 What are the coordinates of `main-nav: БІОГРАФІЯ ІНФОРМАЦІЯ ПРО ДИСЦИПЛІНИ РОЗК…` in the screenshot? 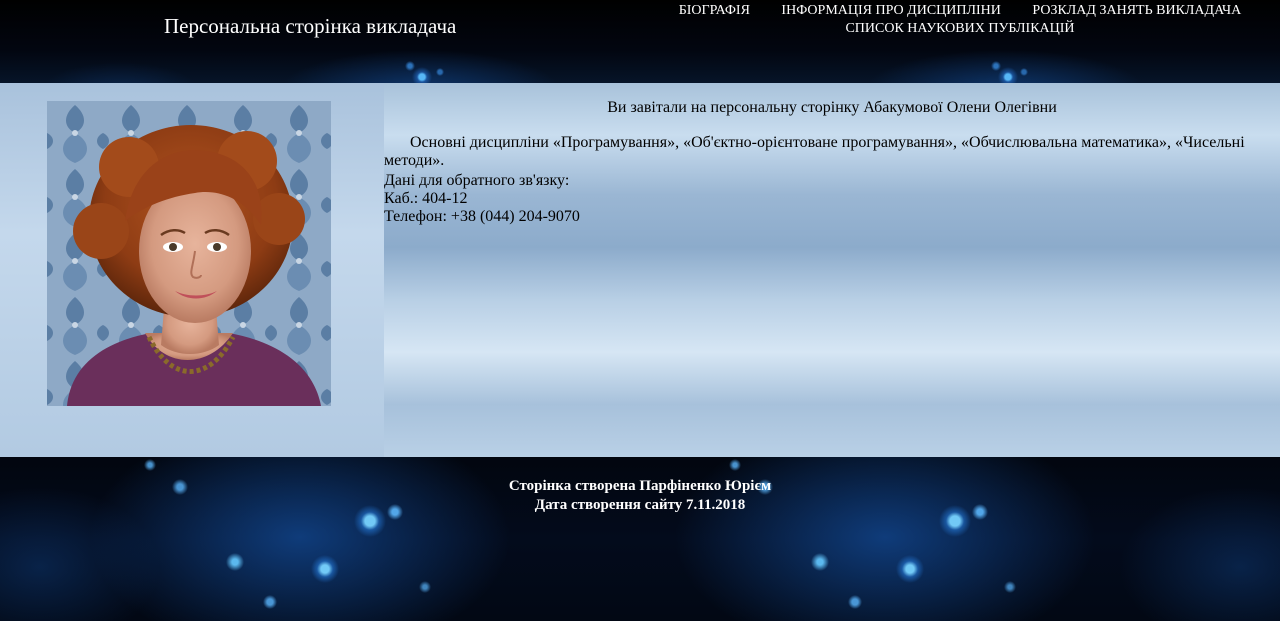 It's located at (960, 20).